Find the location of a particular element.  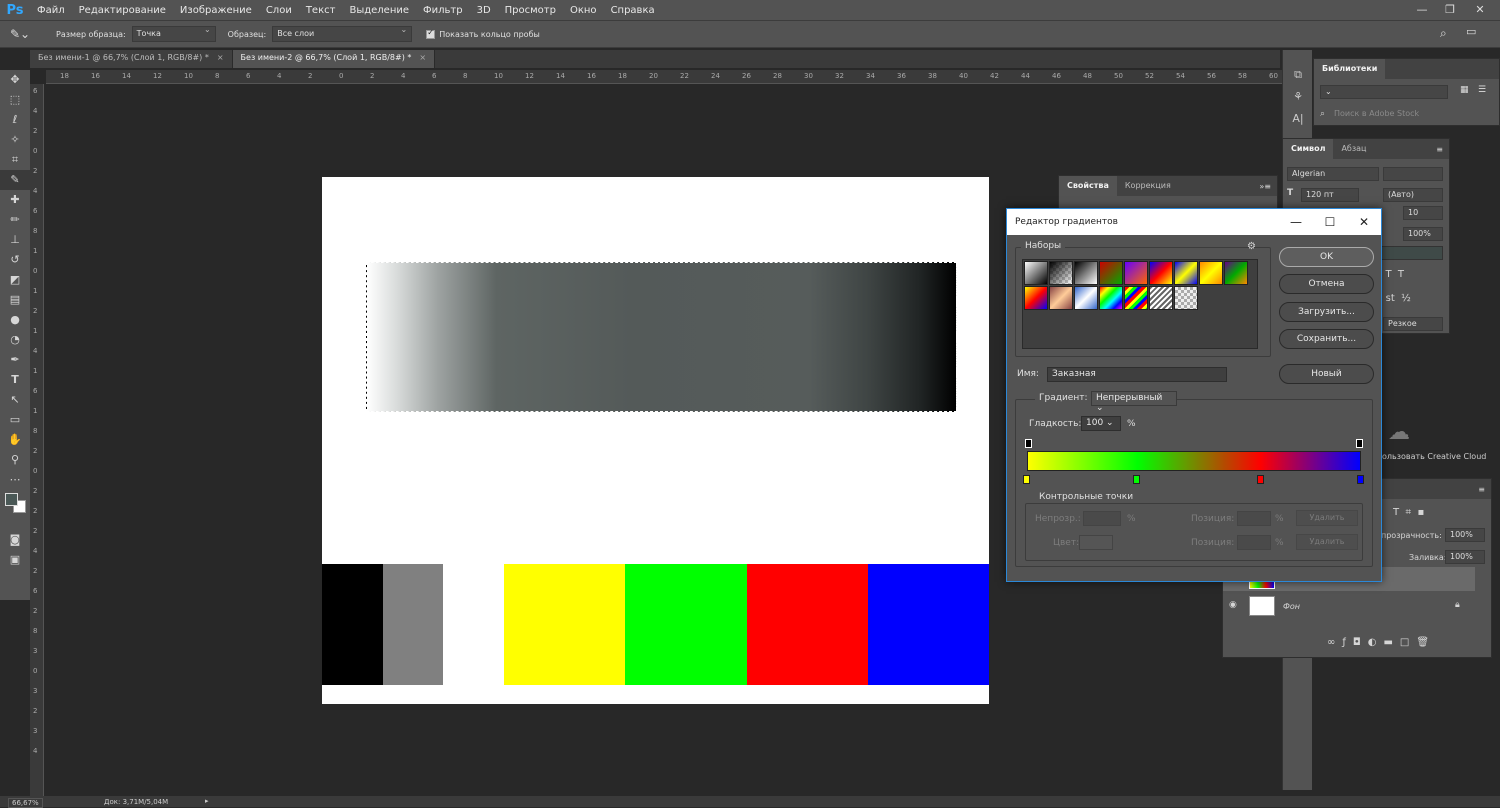

smoothness-input: 100 ⌄ is located at coordinates (1101, 423).